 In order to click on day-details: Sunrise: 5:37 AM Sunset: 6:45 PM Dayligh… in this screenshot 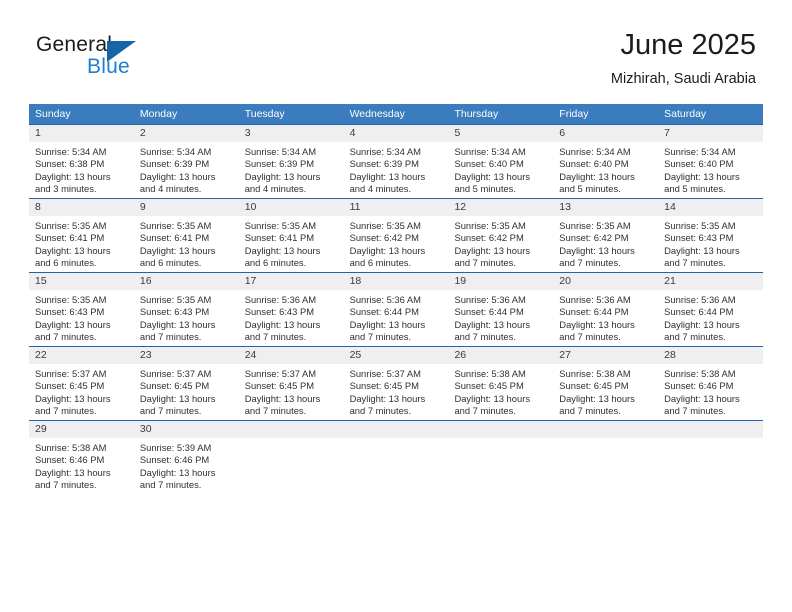, I will do `click(186, 392)`.